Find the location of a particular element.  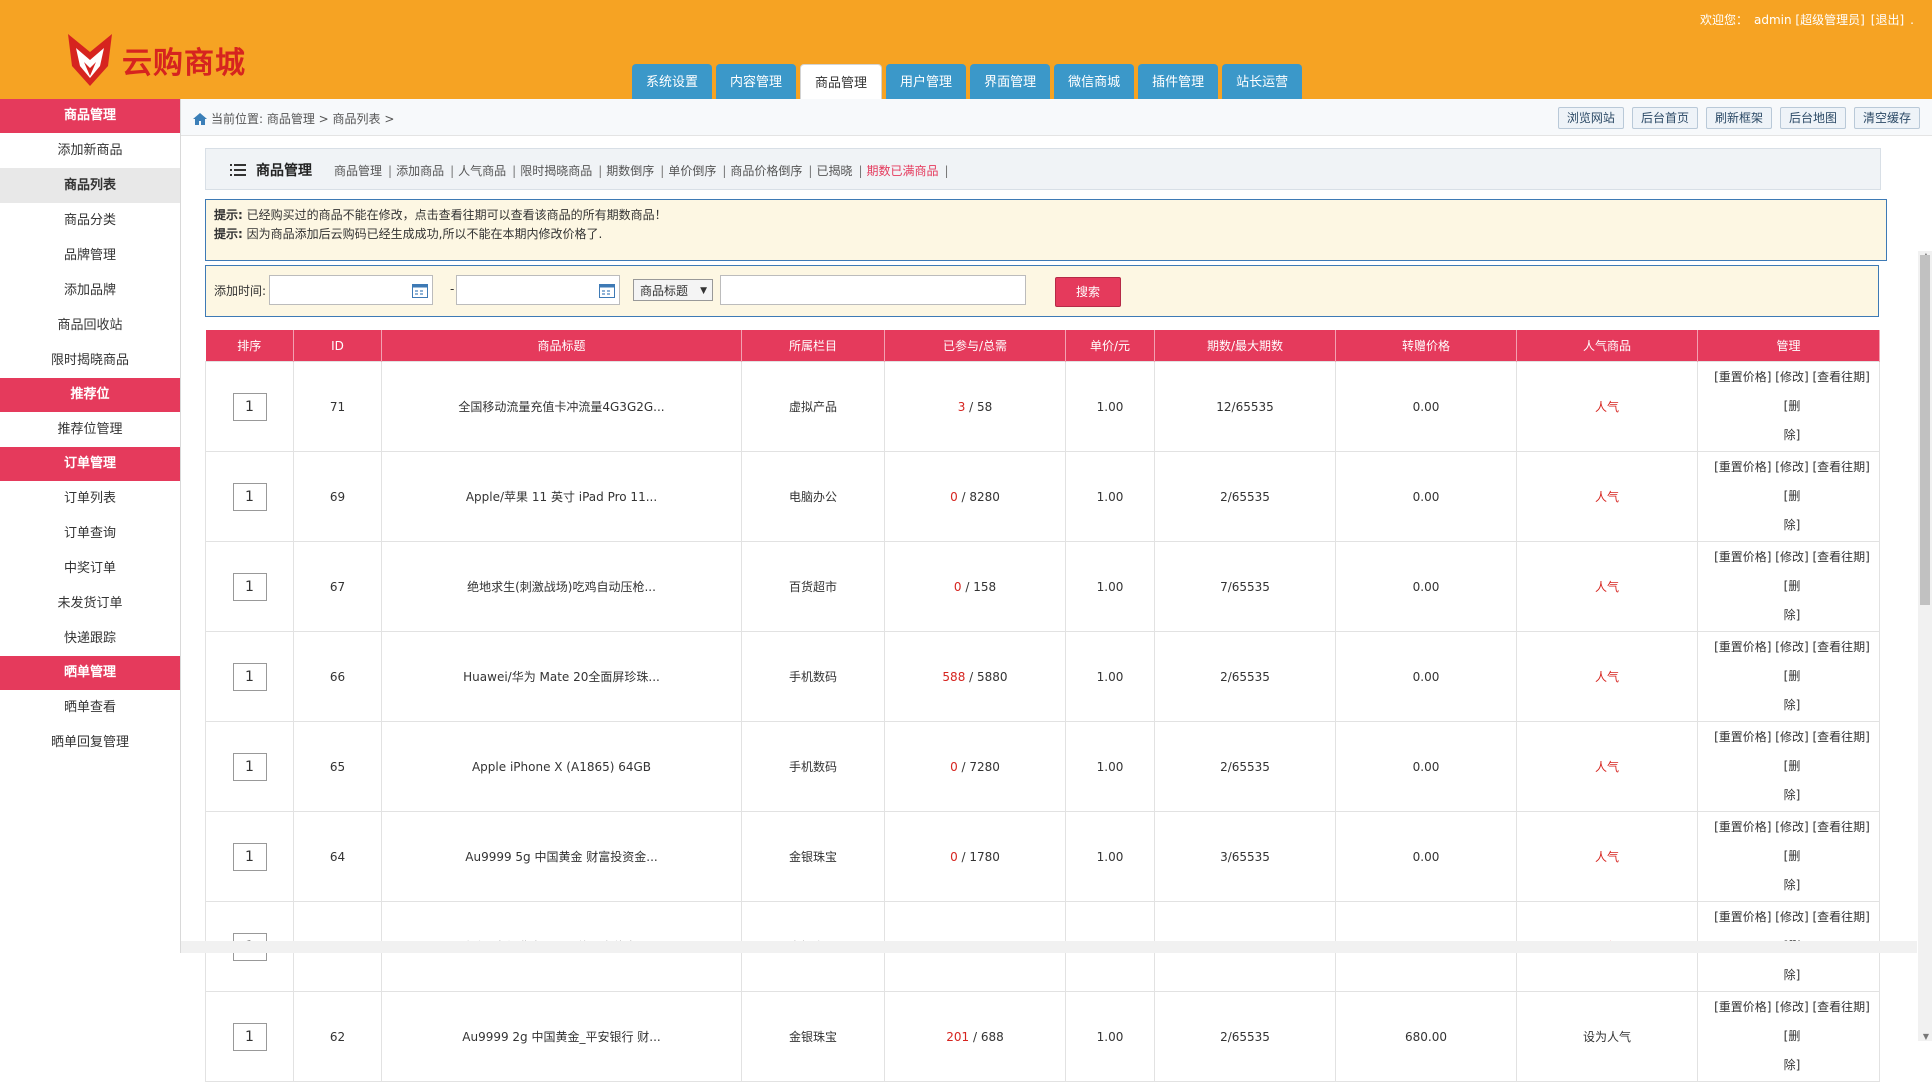

sidebar-item-recycle-bin: 商品回收站 is located at coordinates (90, 325).